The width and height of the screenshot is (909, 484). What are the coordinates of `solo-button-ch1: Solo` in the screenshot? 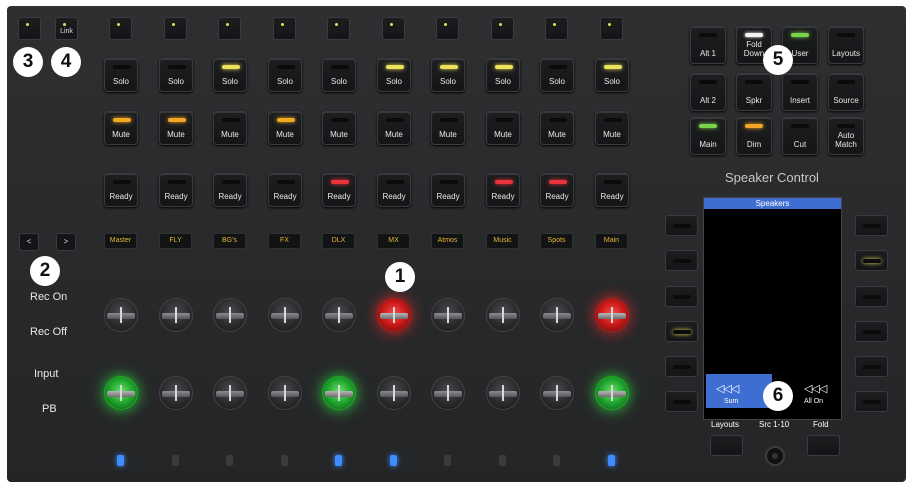 It's located at (121, 75).